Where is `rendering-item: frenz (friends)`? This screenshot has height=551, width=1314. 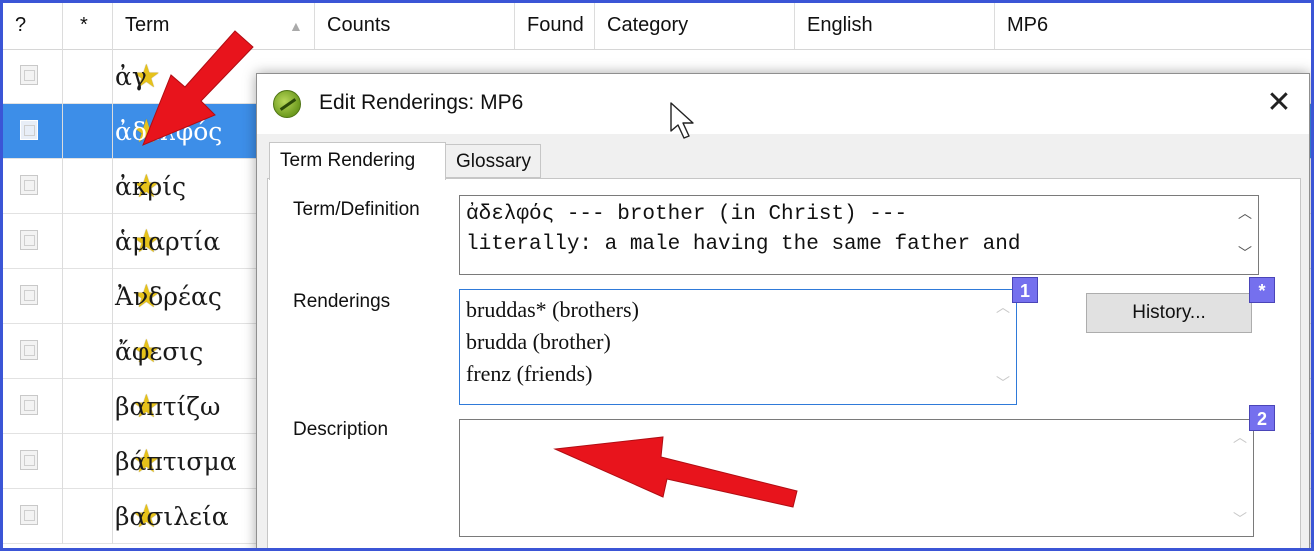 rendering-item: frenz (friends) is located at coordinates (529, 373).